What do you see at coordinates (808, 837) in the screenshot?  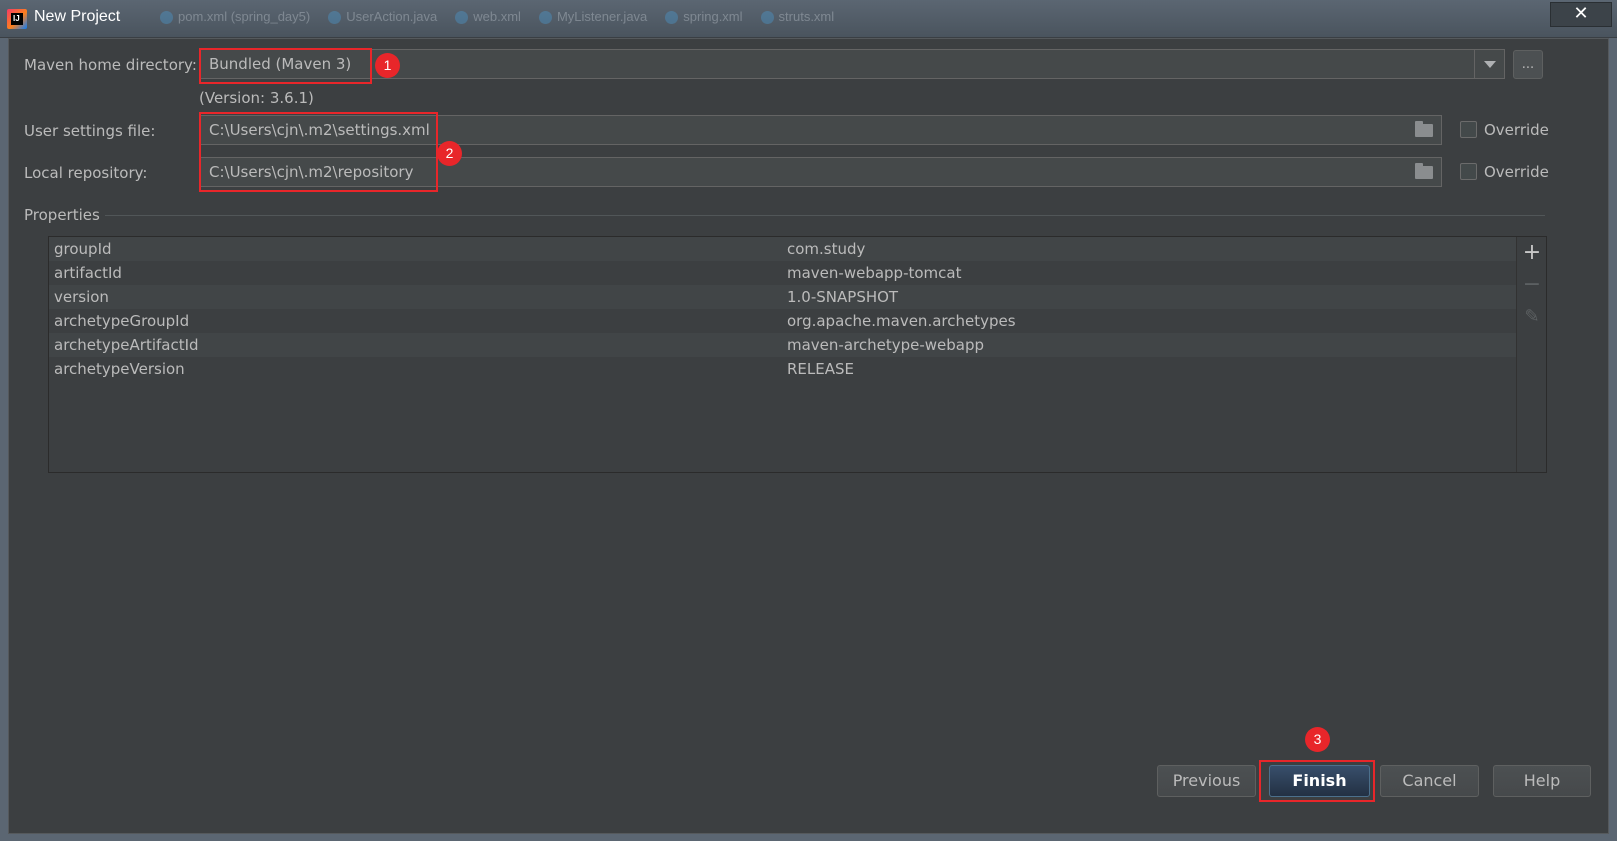 I see `window-frame-bottom` at bounding box center [808, 837].